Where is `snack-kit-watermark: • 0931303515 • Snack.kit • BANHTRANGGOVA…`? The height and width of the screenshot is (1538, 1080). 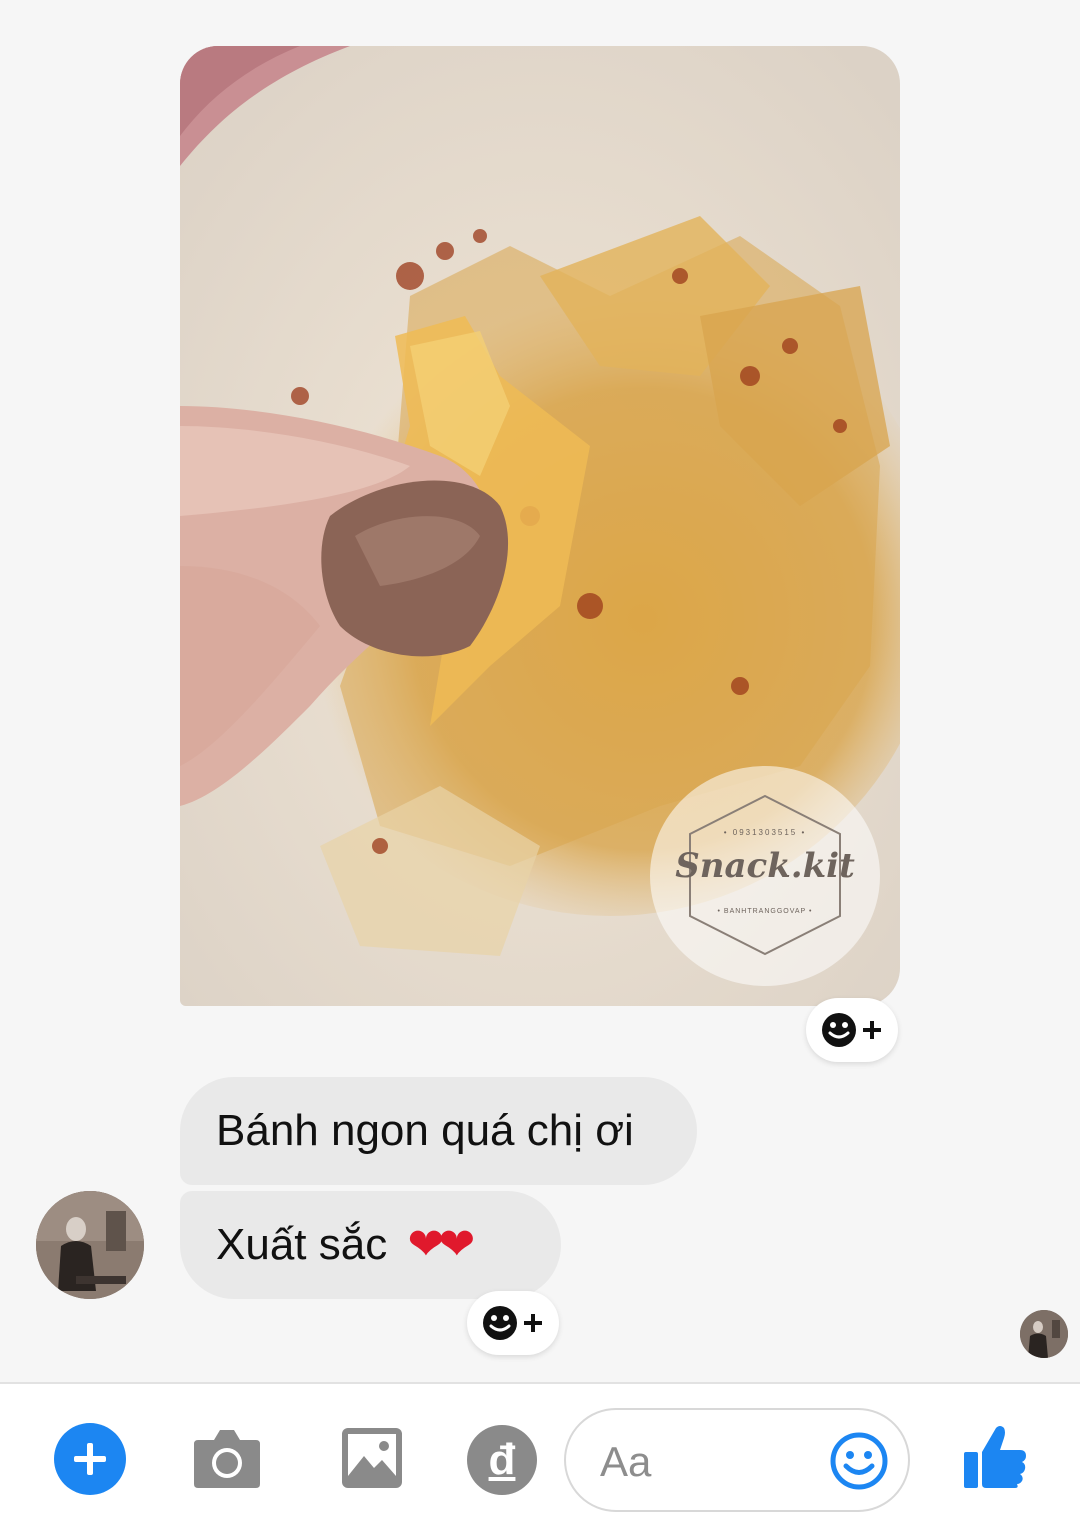
snack-kit-watermark: • 0931303515 • Snack.kit • BANHTRANGGOVA… is located at coordinates (765, 876).